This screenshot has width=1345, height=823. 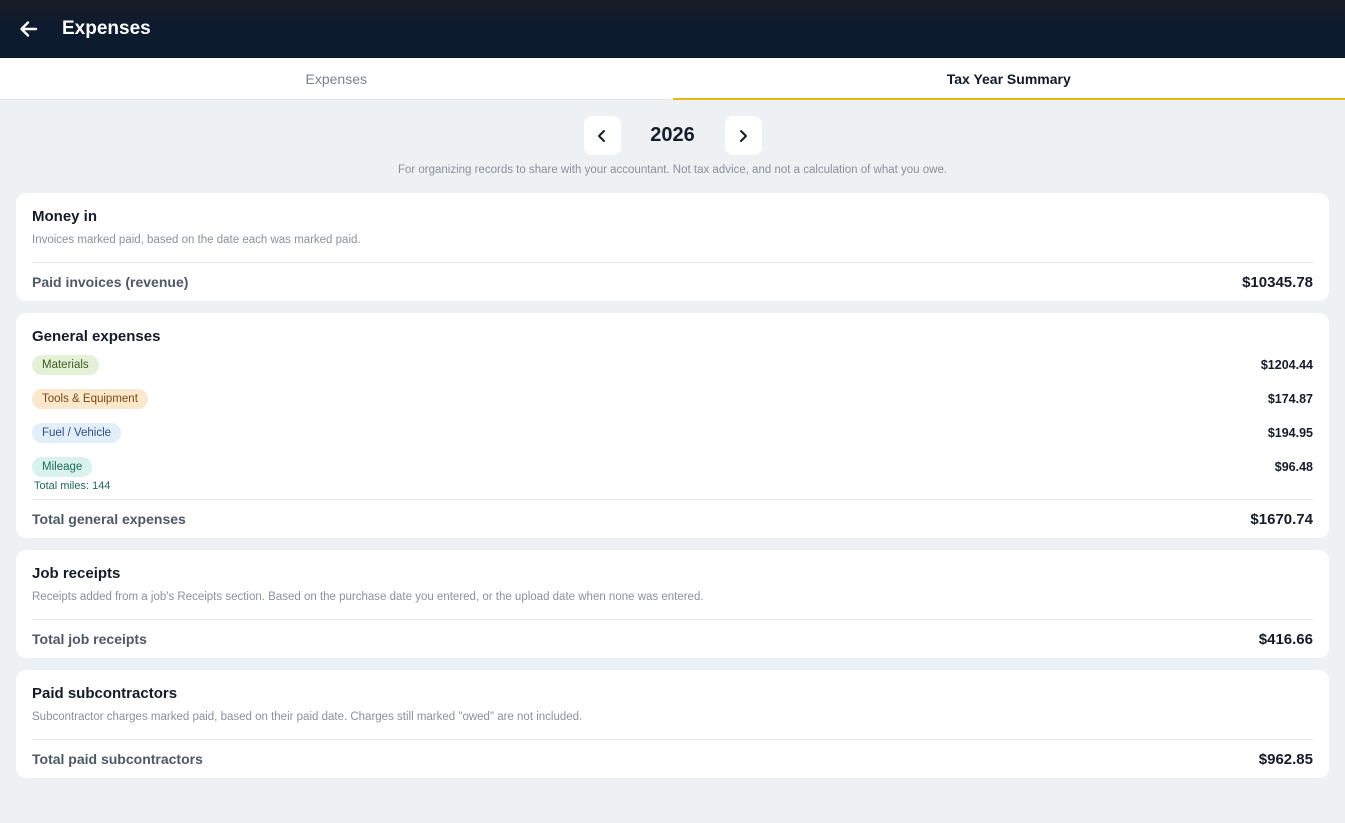 What do you see at coordinates (1277, 282) in the screenshot?
I see `paid-invoices-value: $10345.78` at bounding box center [1277, 282].